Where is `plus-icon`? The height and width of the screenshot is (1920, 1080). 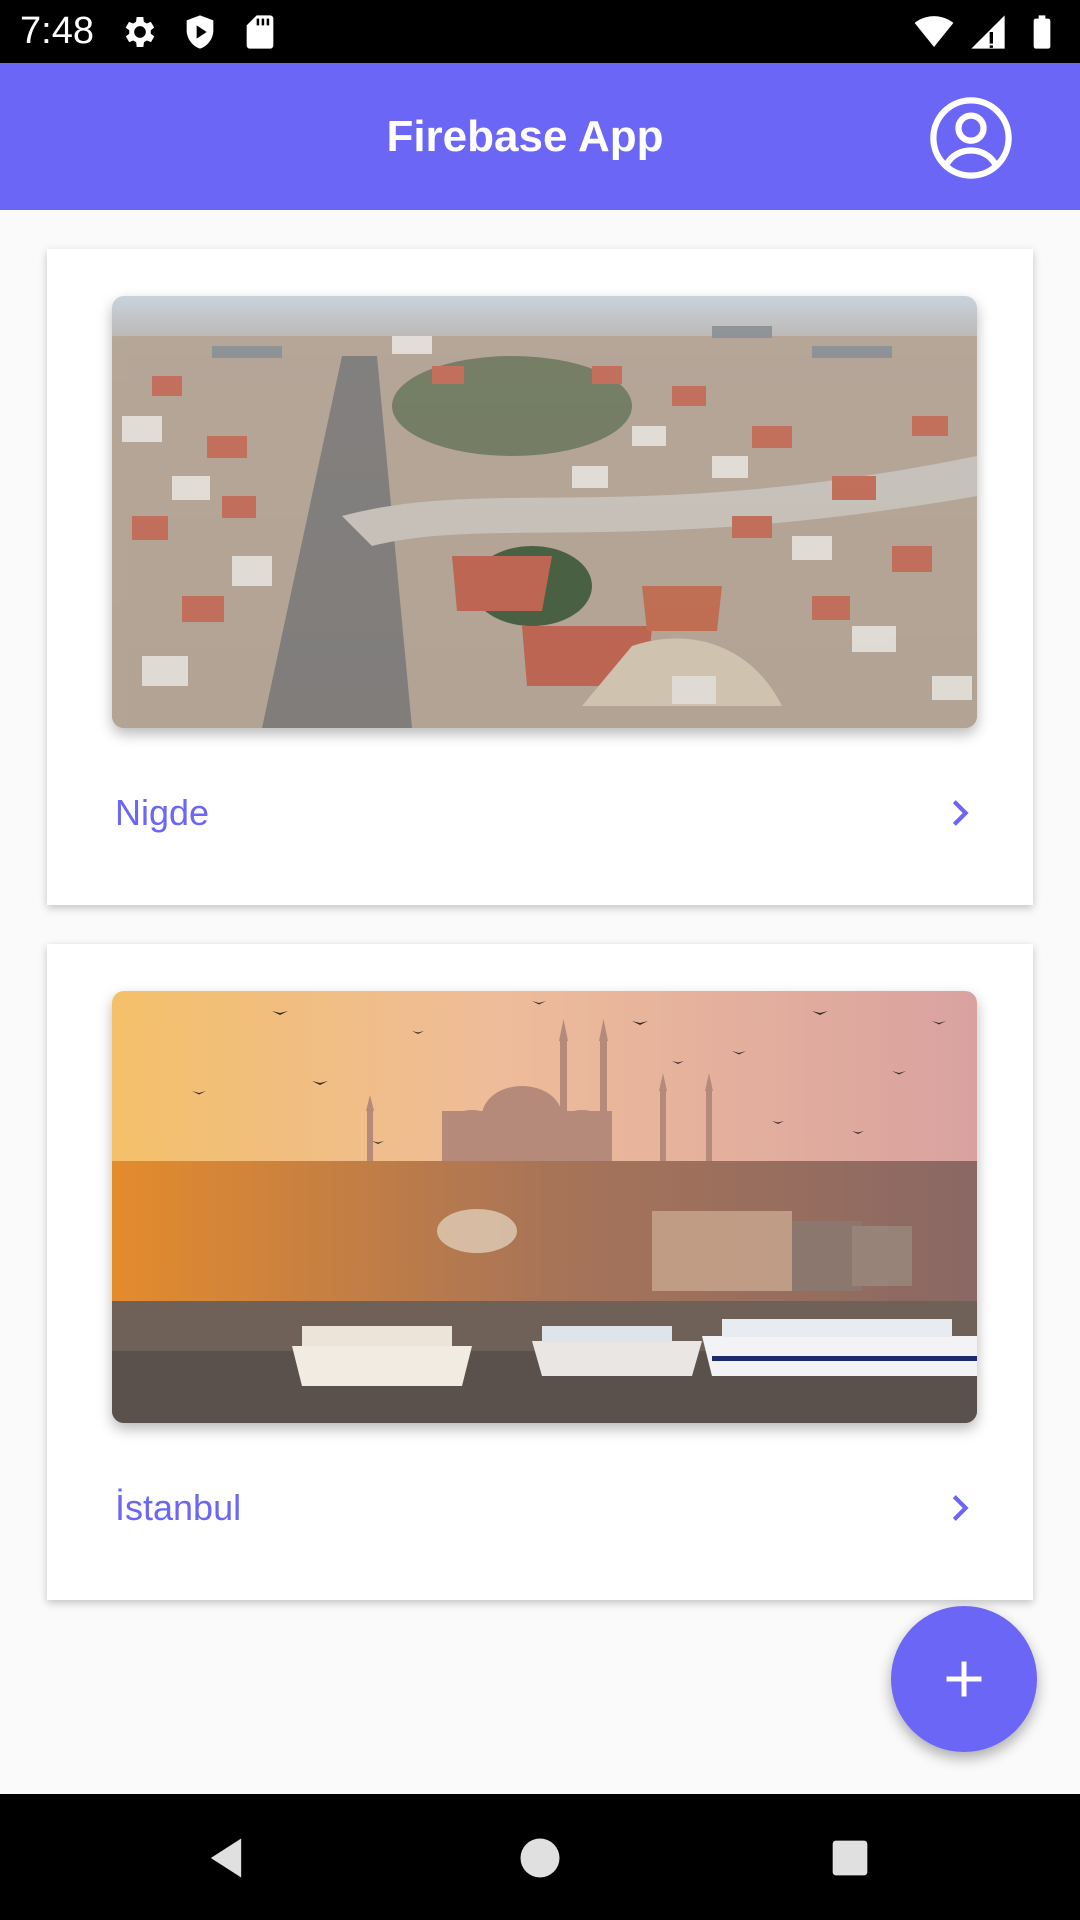 plus-icon is located at coordinates (964, 1679).